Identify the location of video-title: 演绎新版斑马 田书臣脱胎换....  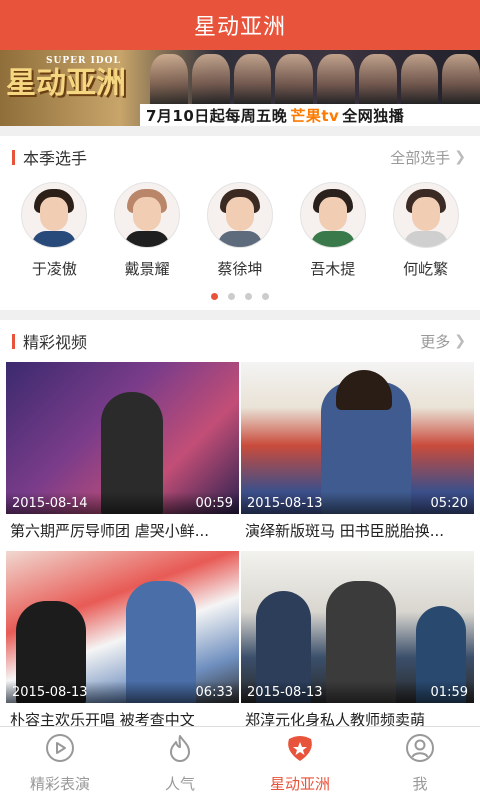
(345, 531).